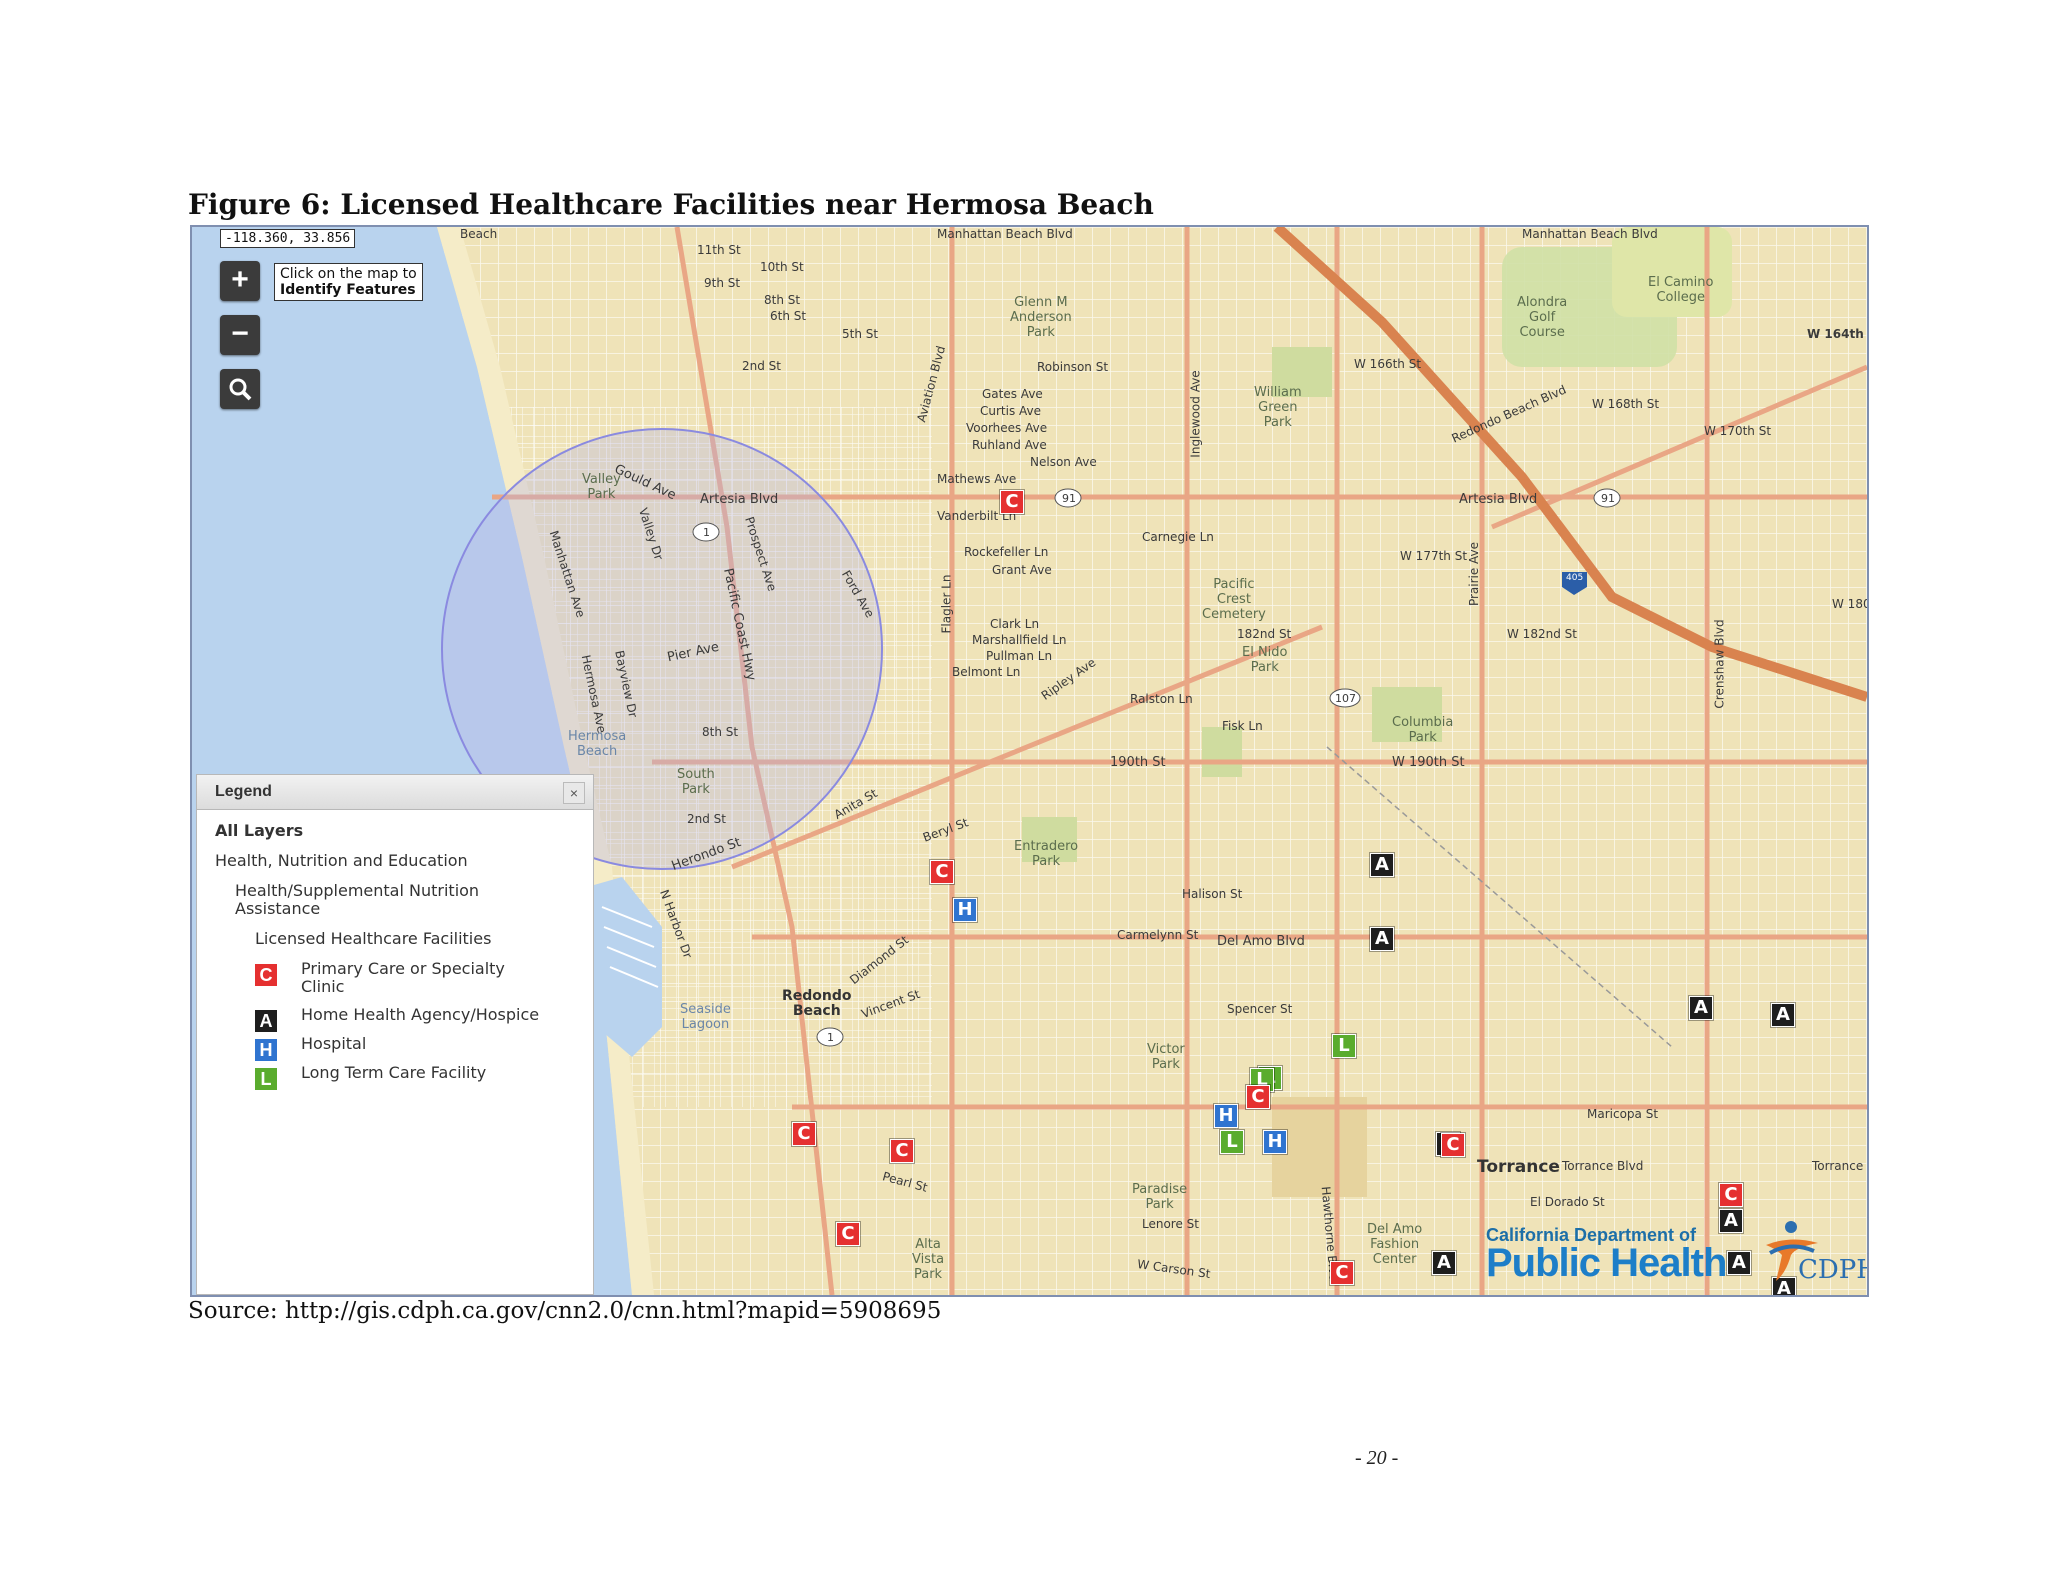 This screenshot has height=1582, width=2048. I want to click on map-park-label: Del Amo Fashion Center, so click(1395, 1244).